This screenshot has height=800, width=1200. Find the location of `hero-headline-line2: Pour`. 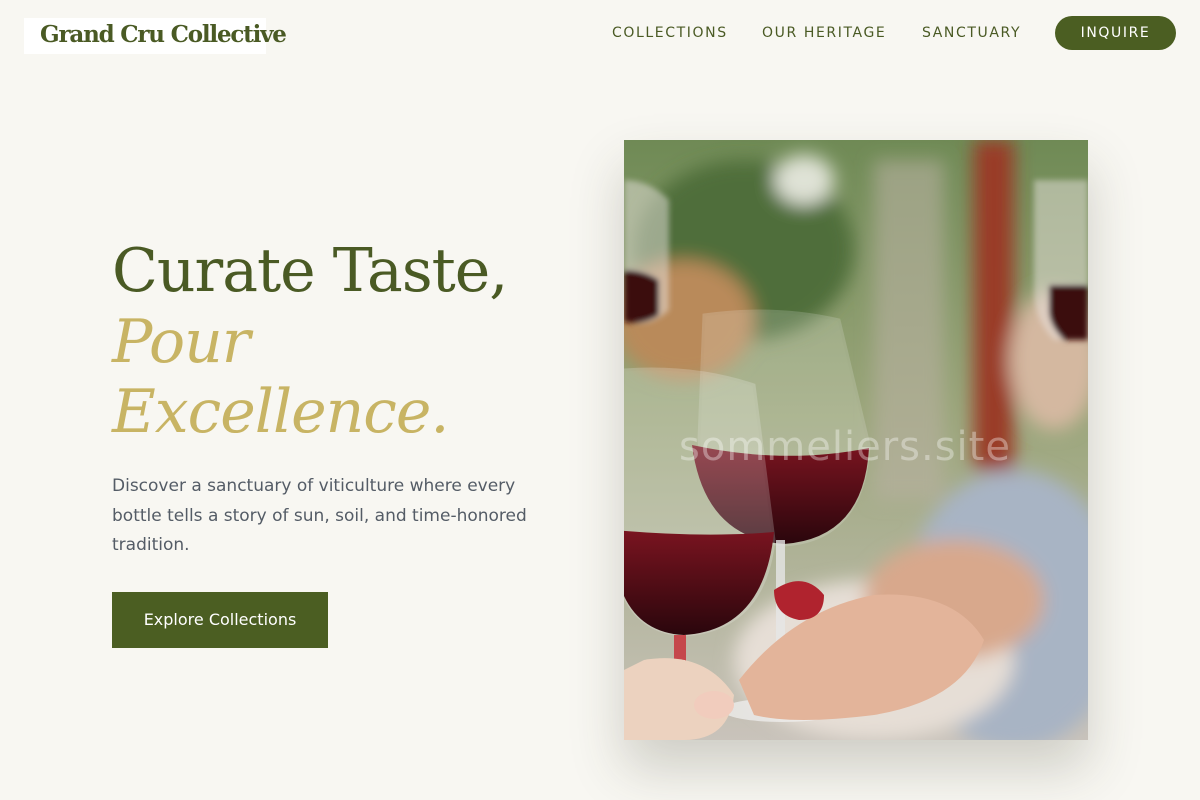

hero-headline-line2: Pour is located at coordinates (181, 342).